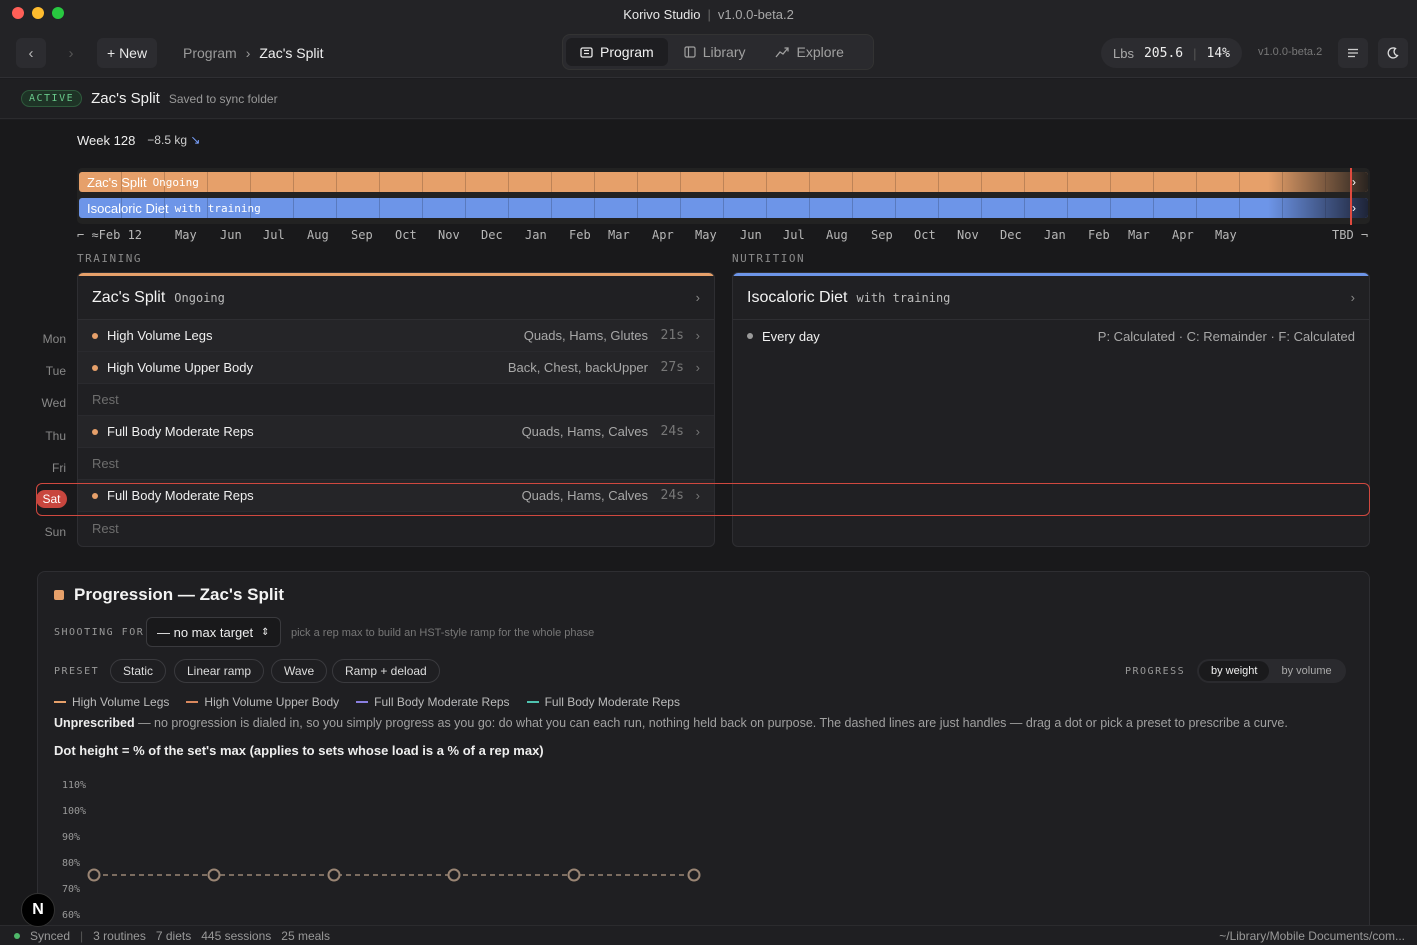 This screenshot has height=945, width=1417. Describe the element at coordinates (127, 53) in the screenshot. I see `new-button: + New` at that location.